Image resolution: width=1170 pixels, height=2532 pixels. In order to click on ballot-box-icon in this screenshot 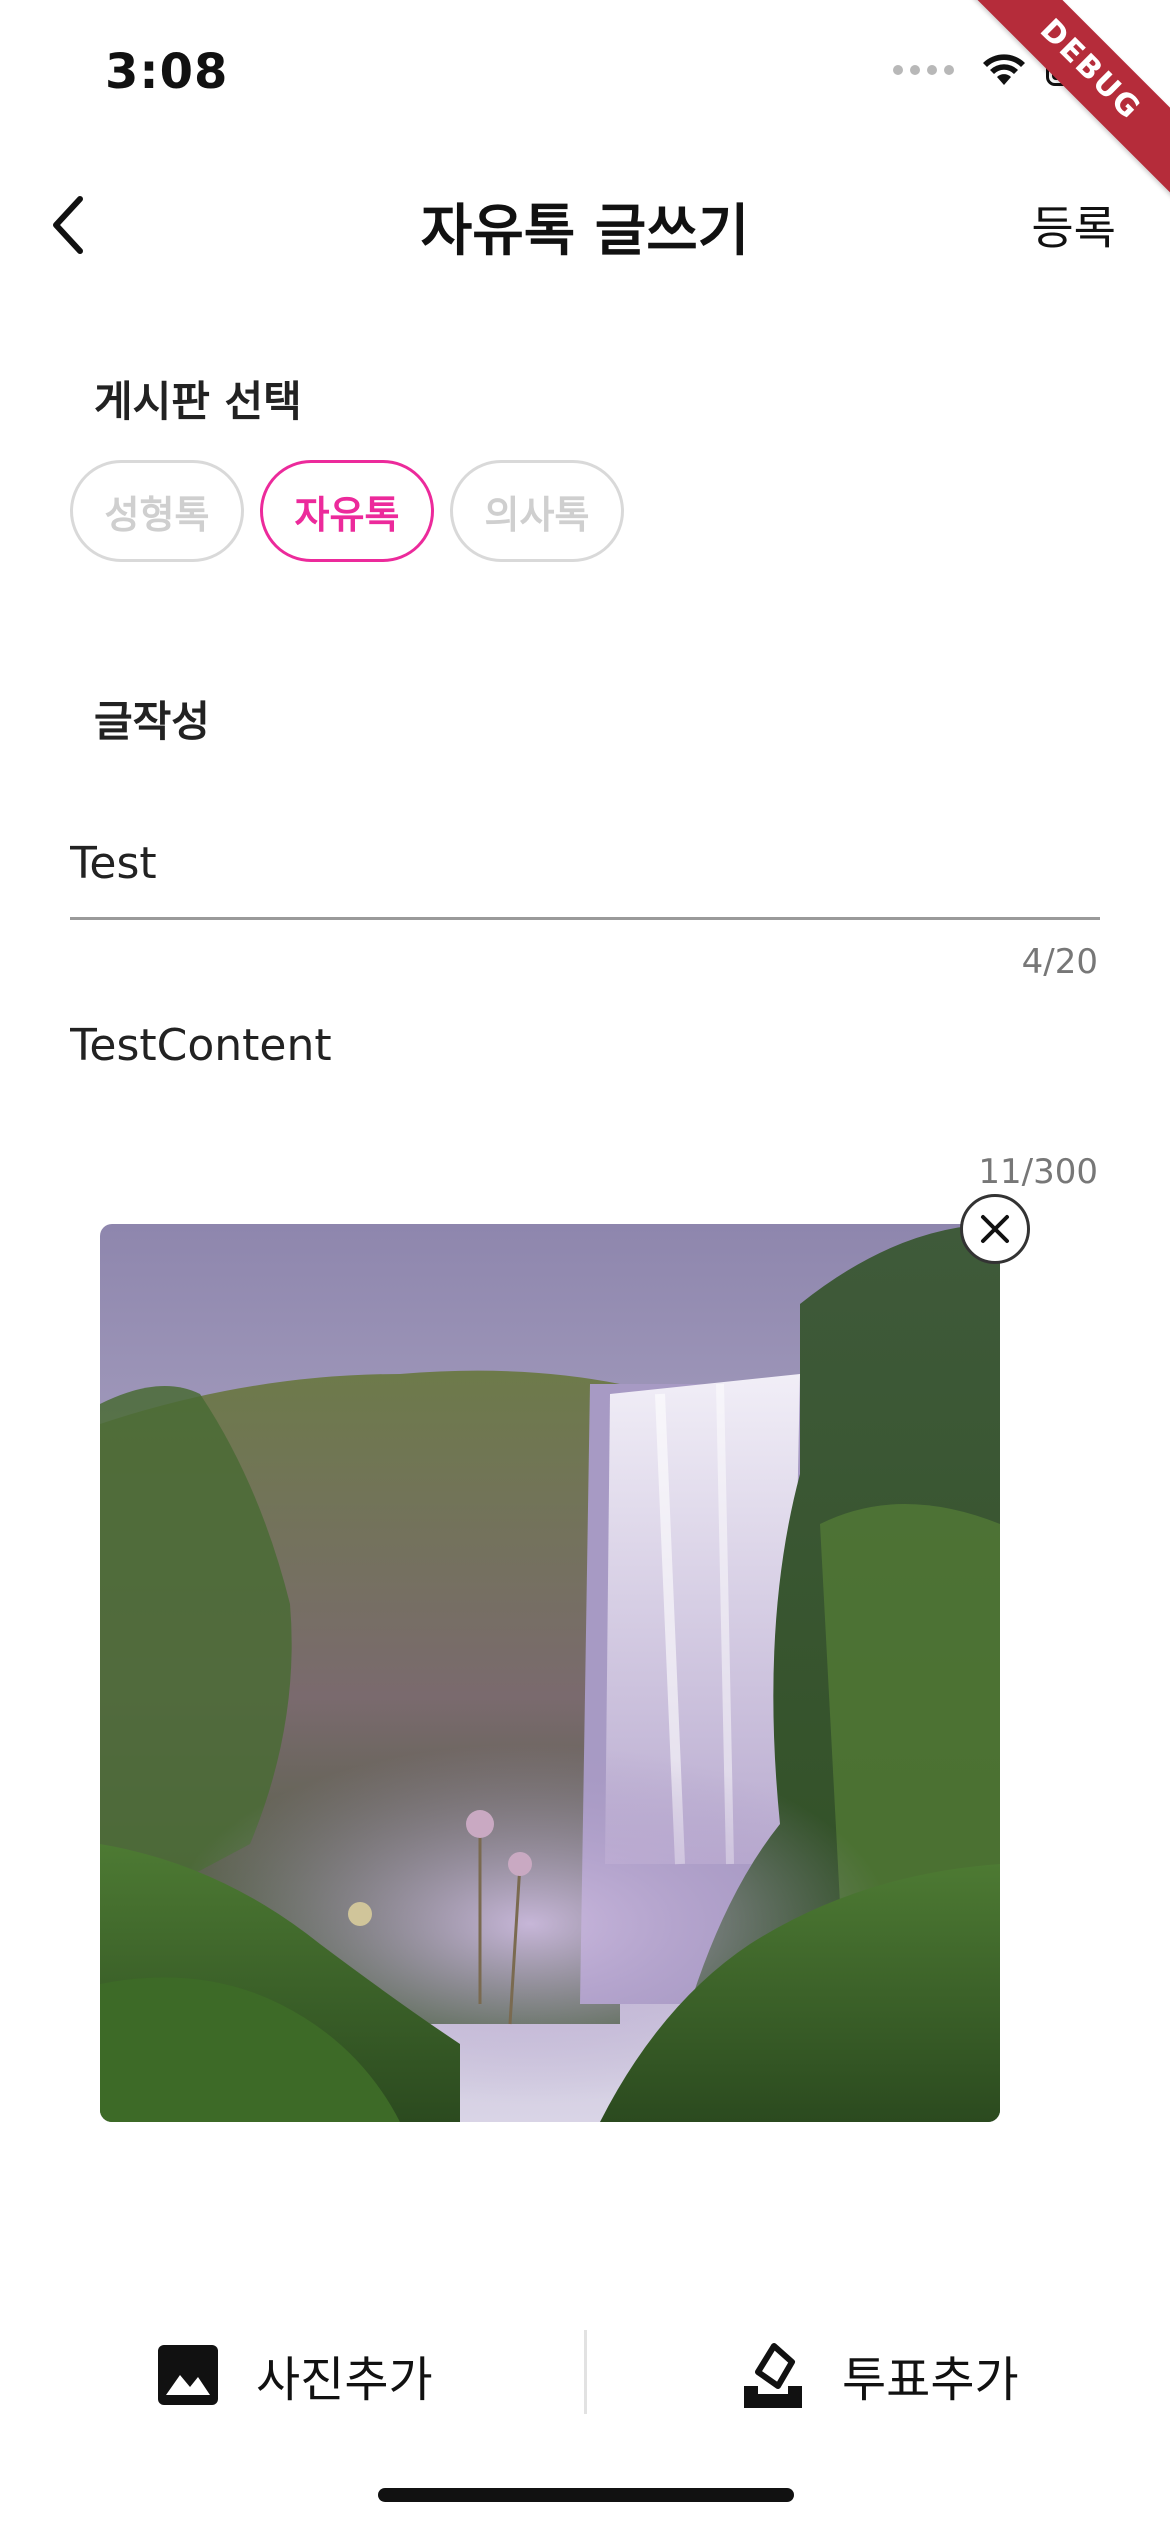, I will do `click(773, 2375)`.